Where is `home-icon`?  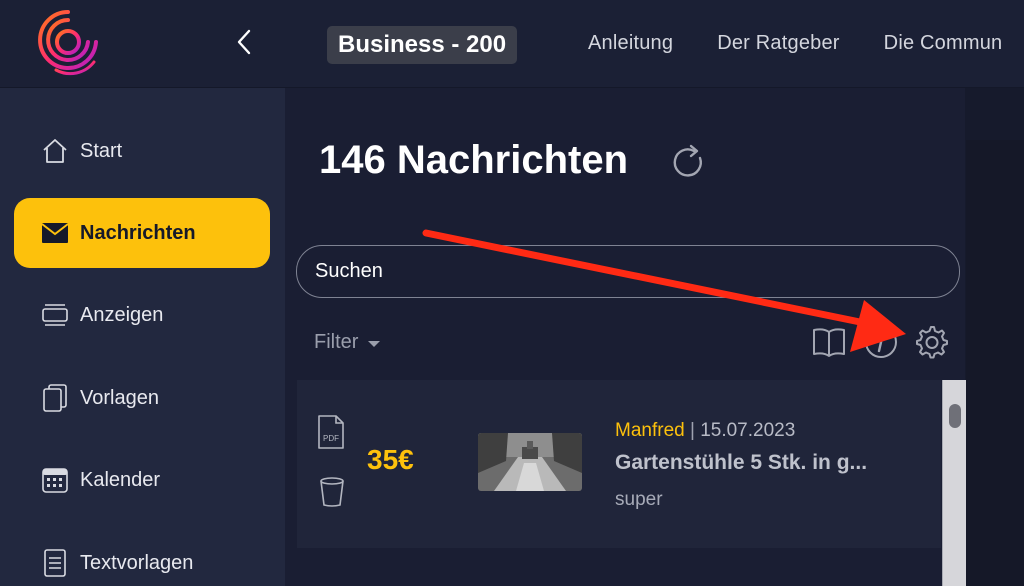
home-icon is located at coordinates (55, 151).